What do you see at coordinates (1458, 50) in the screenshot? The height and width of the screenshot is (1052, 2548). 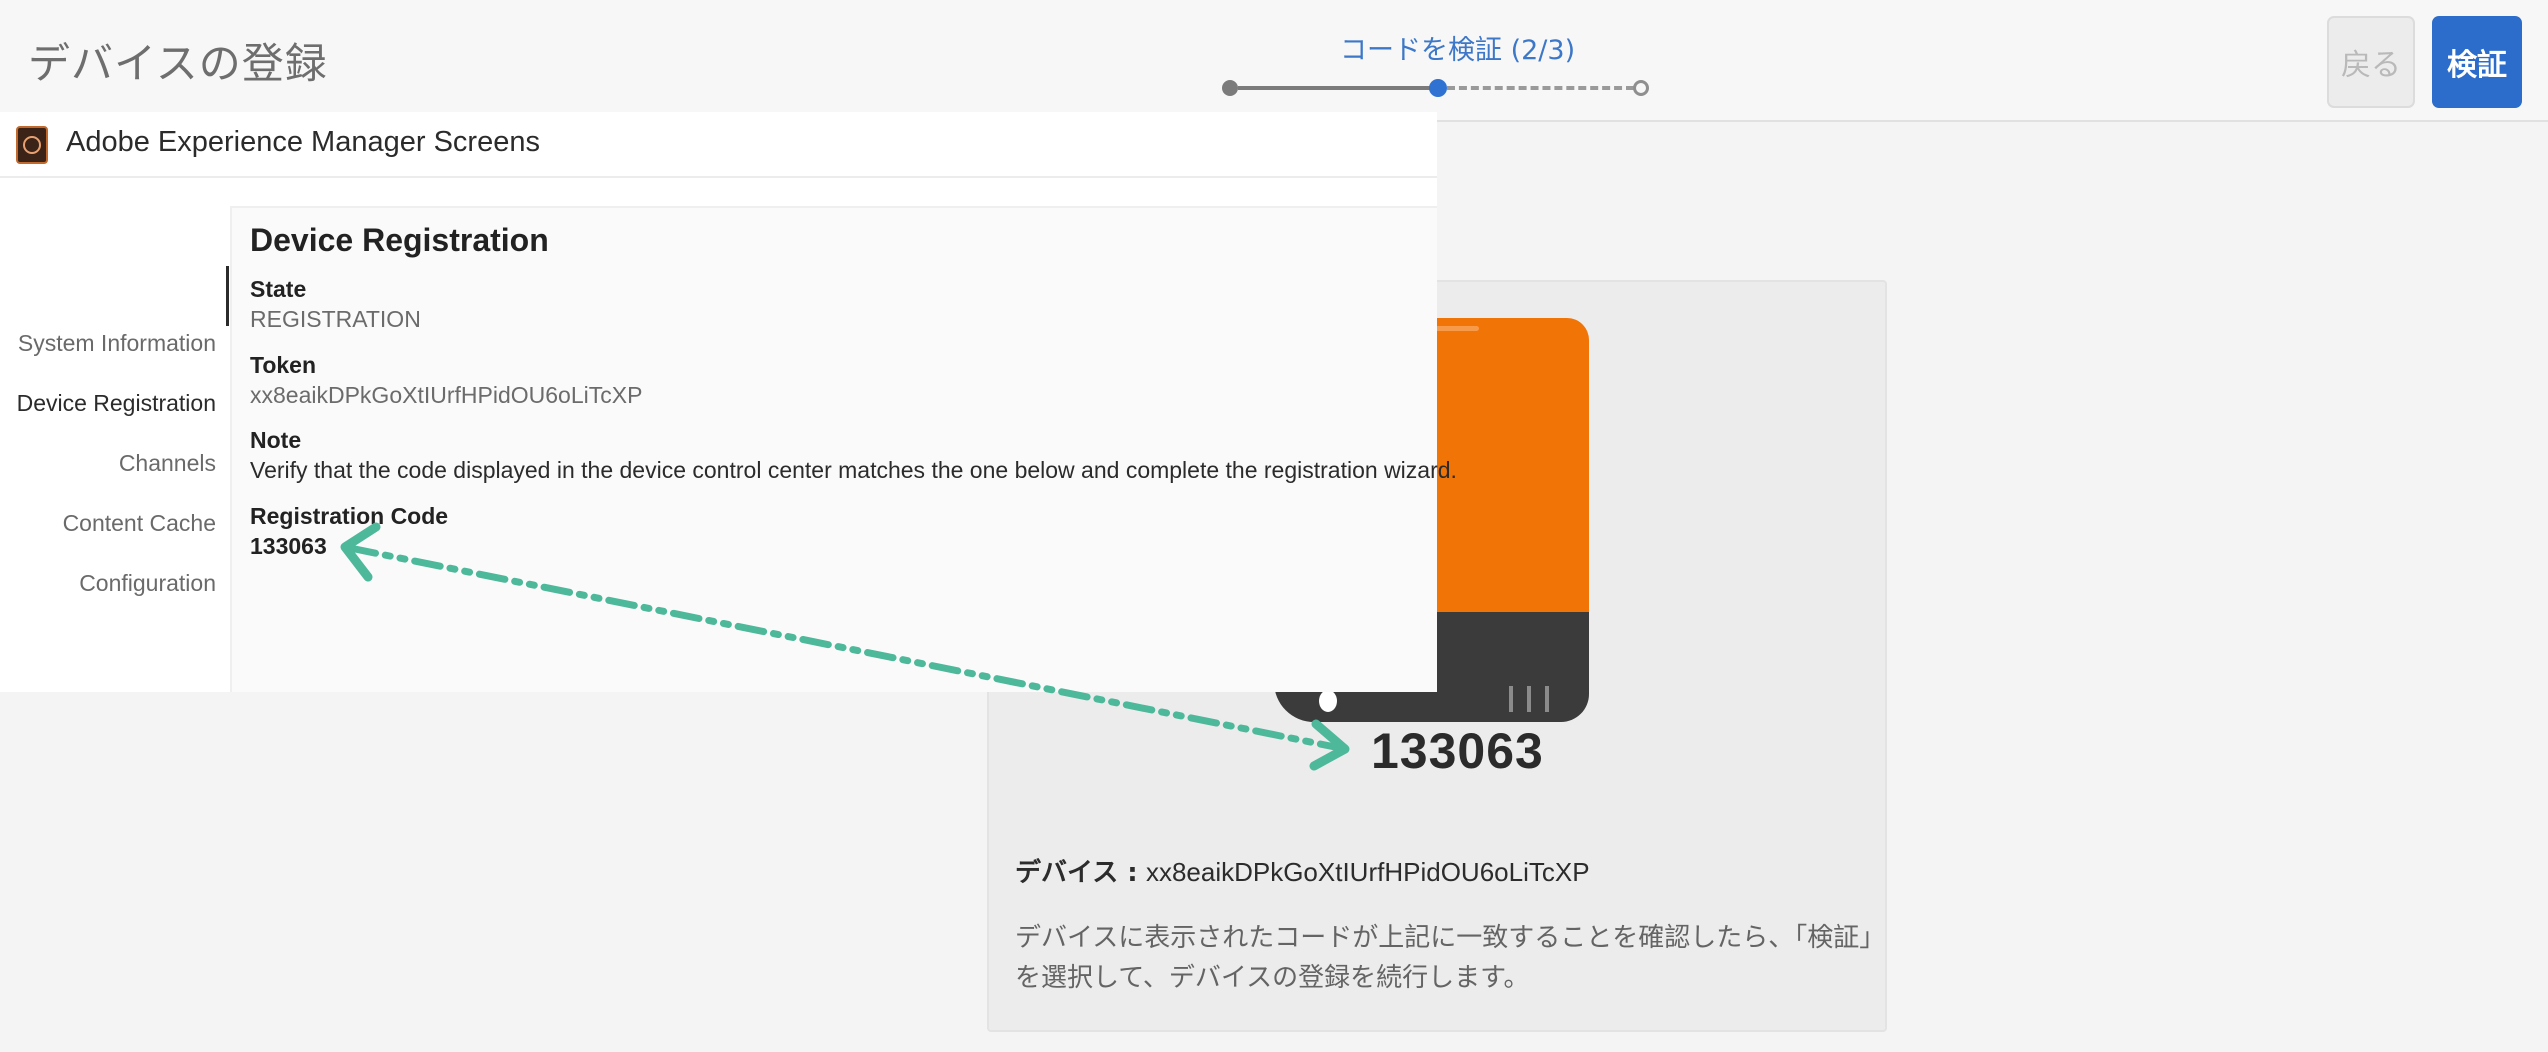 I see `step-label: コードを検証 (2/3)` at bounding box center [1458, 50].